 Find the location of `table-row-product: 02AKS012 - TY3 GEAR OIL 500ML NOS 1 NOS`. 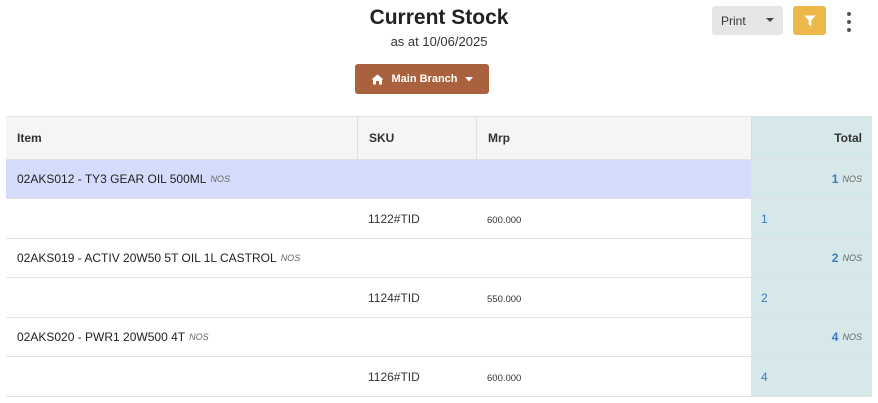

table-row-product: 02AKS012 - TY3 GEAR OIL 500ML NOS 1 NOS is located at coordinates (439, 179).